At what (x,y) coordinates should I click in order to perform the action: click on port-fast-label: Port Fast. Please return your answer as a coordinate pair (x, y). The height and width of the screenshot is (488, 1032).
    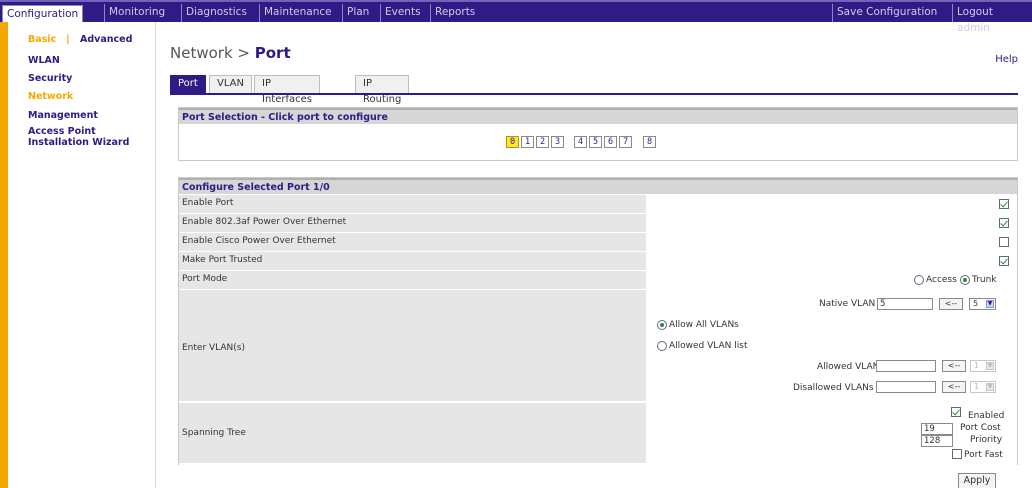
    Looking at the image, I should click on (983, 455).